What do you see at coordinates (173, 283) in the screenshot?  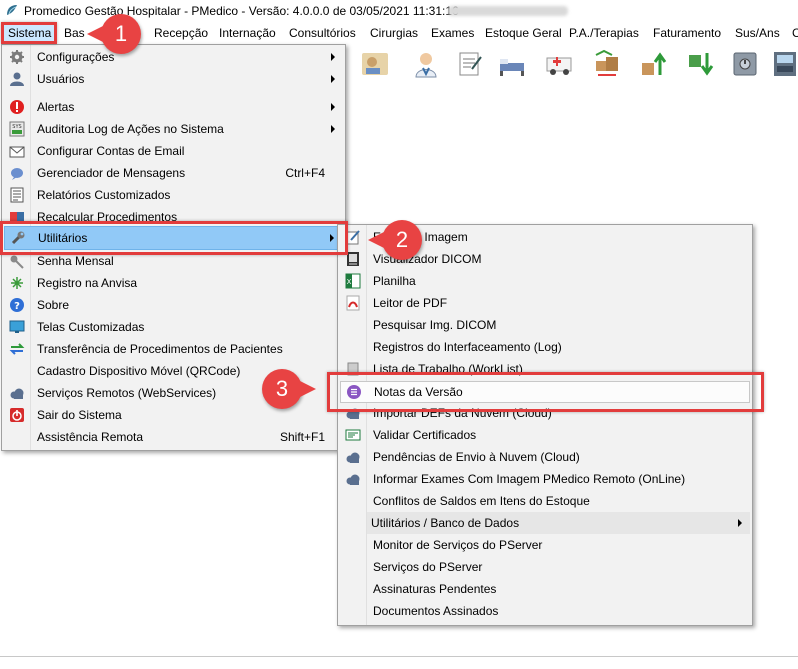 I see `menu-item-anvisa: Registro na Anvisa` at bounding box center [173, 283].